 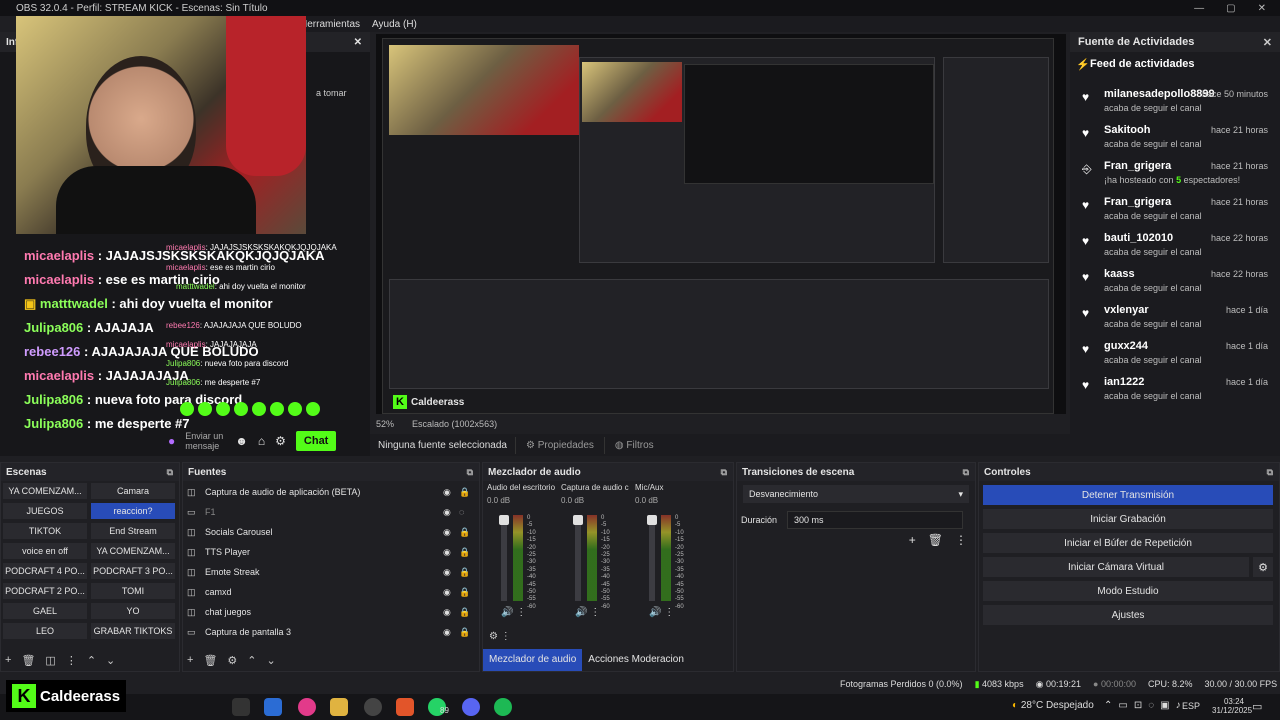 I want to click on tray-icons: ⌃▭⊡◌▣♪, so click(x=1145, y=705).